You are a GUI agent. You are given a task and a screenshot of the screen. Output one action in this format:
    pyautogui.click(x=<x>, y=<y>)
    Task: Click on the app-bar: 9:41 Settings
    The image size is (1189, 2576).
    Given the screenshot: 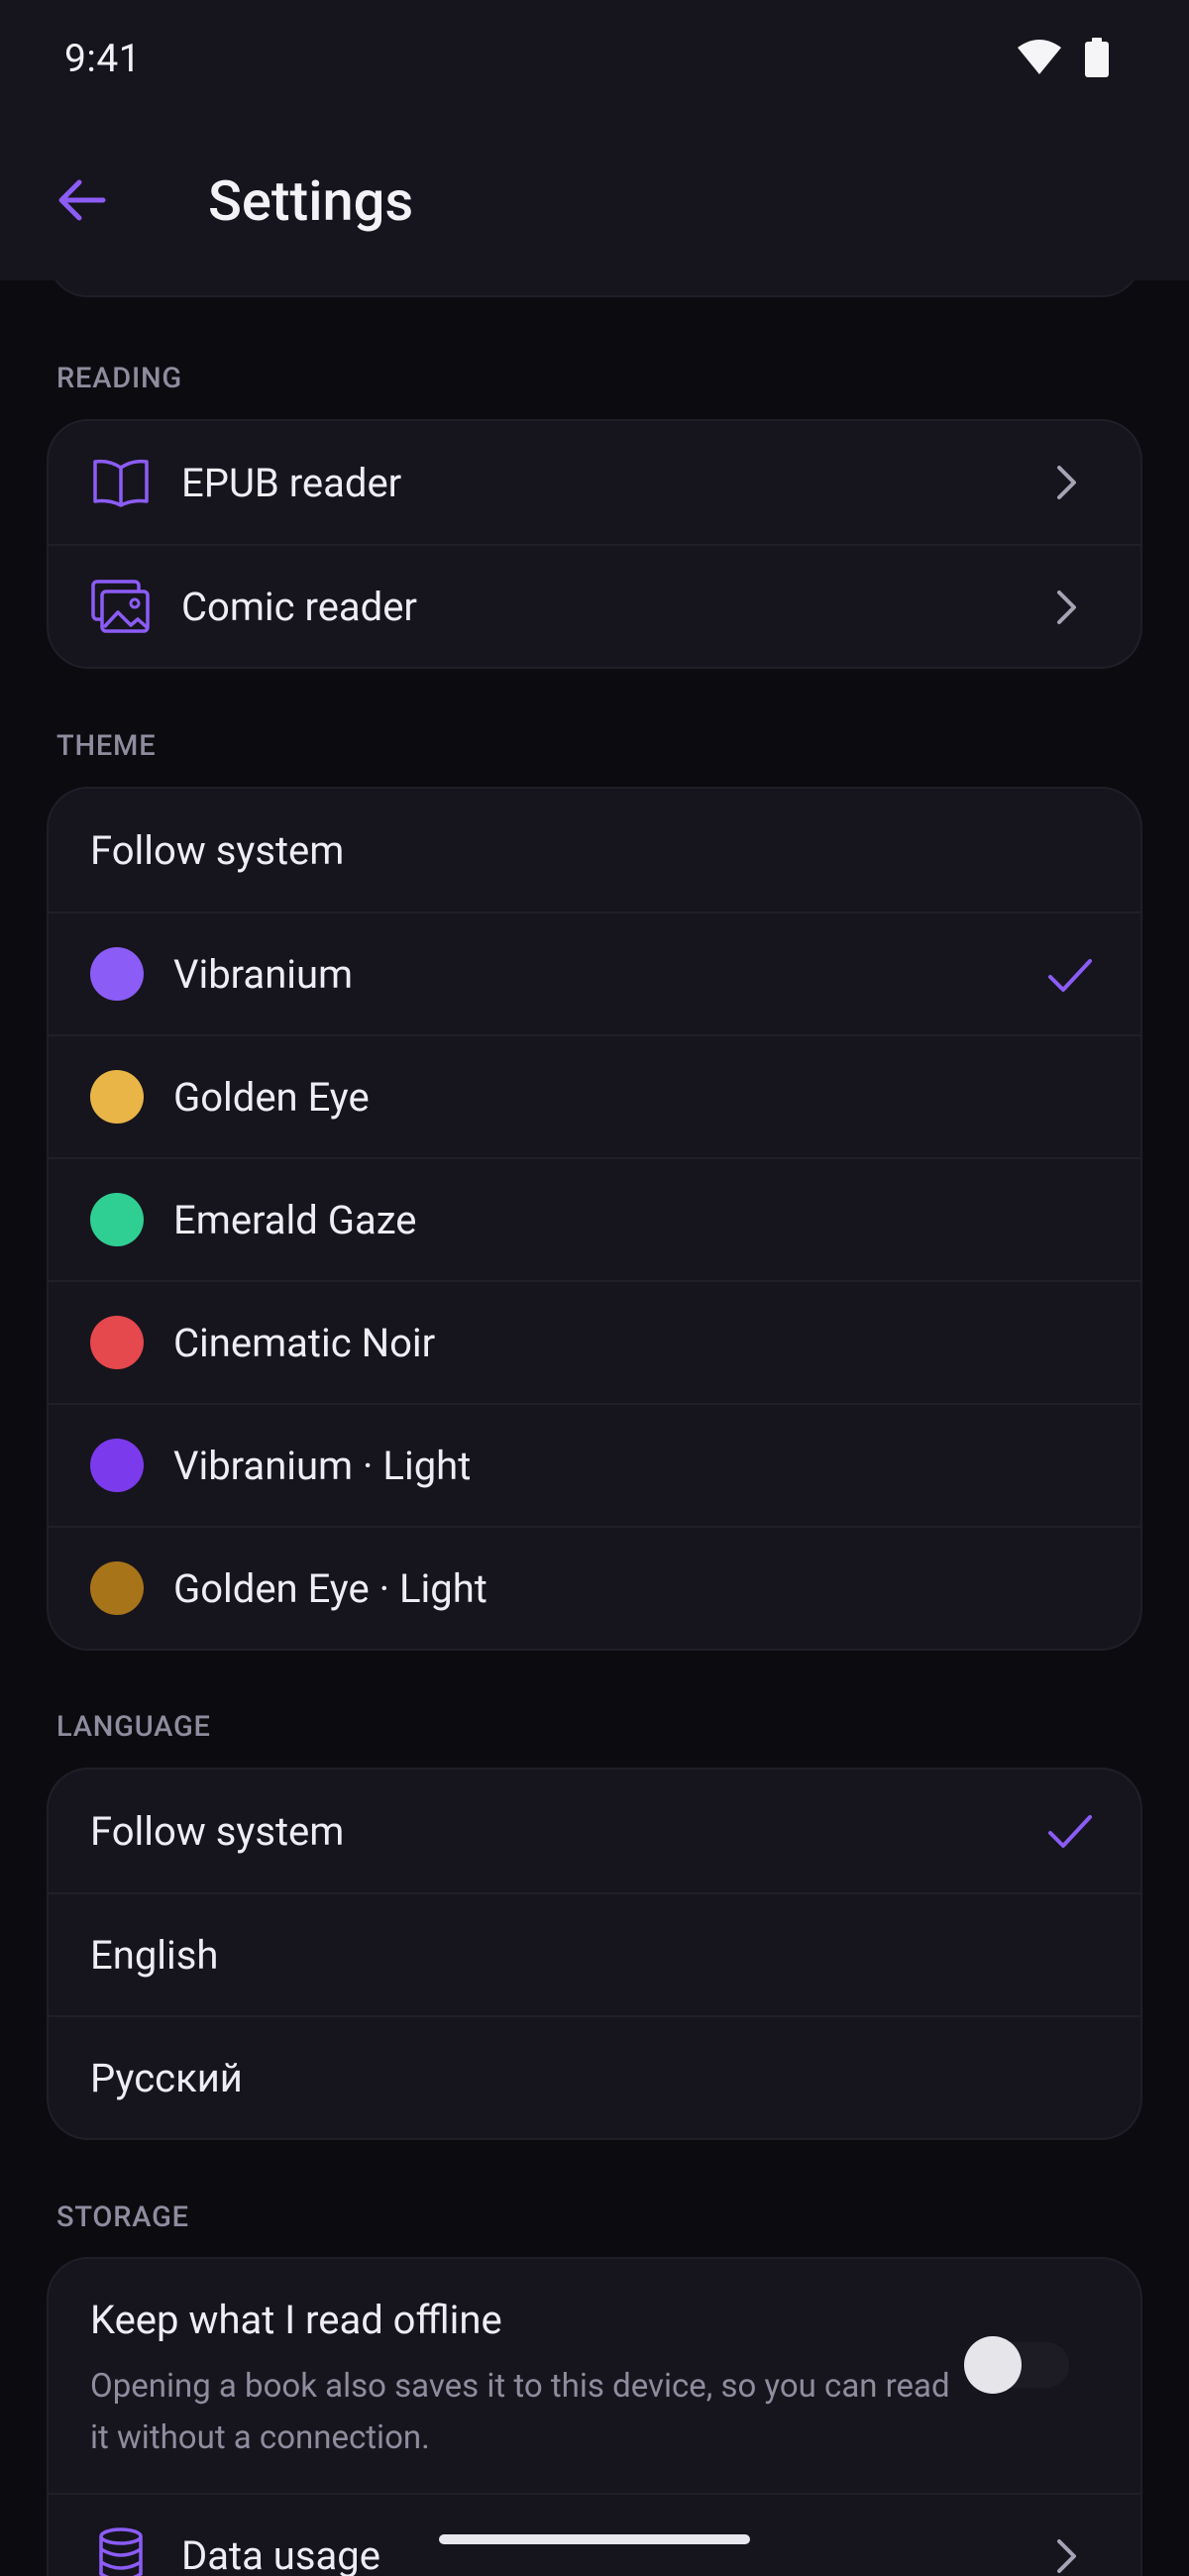 What is the action you would take?
    pyautogui.click(x=594, y=140)
    